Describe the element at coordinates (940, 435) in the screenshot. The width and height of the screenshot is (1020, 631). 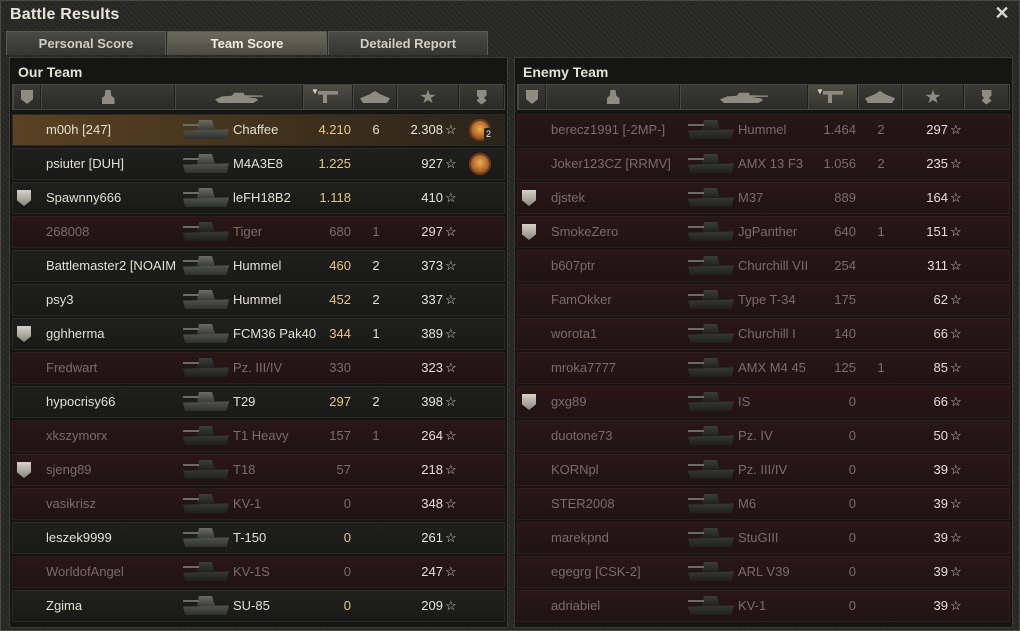
I see `xp-value: 50` at that location.